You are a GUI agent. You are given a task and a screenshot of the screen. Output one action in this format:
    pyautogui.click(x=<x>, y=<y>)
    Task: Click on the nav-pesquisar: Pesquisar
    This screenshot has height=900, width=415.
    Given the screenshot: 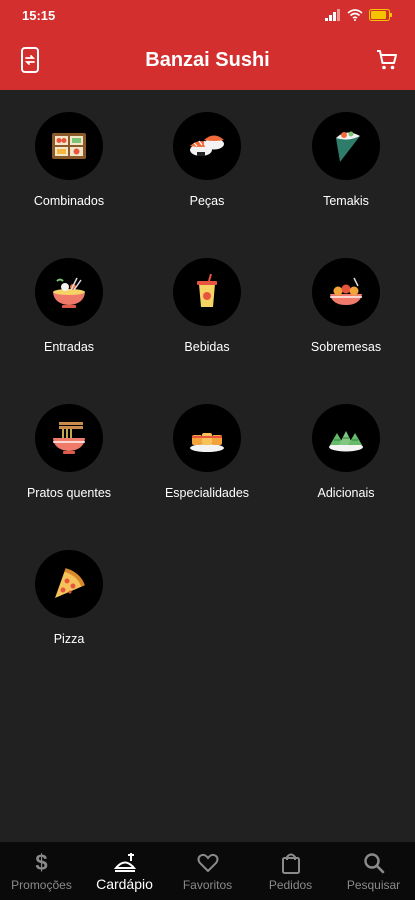 What is the action you would take?
    pyautogui.click(x=373, y=871)
    